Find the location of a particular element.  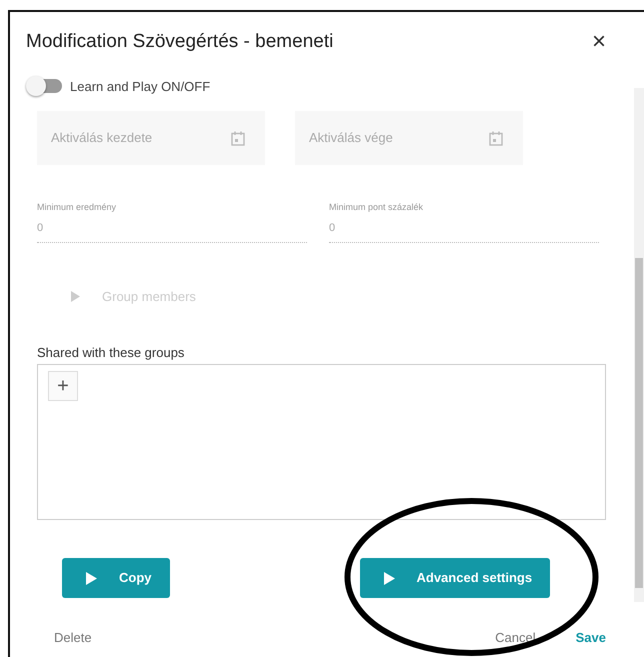

field-label: Minimum eredmény is located at coordinates (77, 207).